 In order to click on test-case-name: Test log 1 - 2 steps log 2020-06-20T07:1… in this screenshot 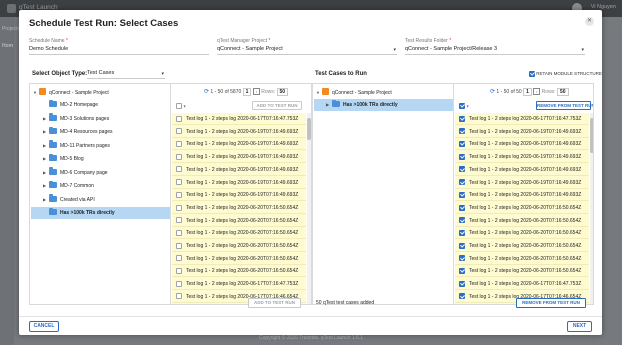, I will do `click(242, 271)`.